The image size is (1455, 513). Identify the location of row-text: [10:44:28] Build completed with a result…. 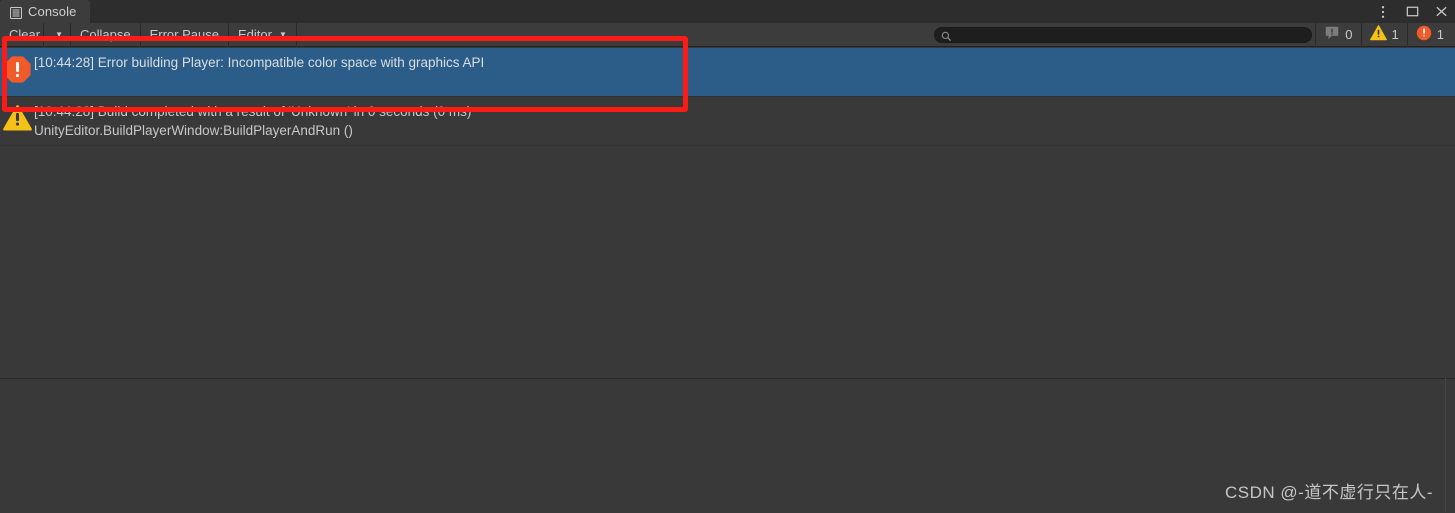
(744, 121).